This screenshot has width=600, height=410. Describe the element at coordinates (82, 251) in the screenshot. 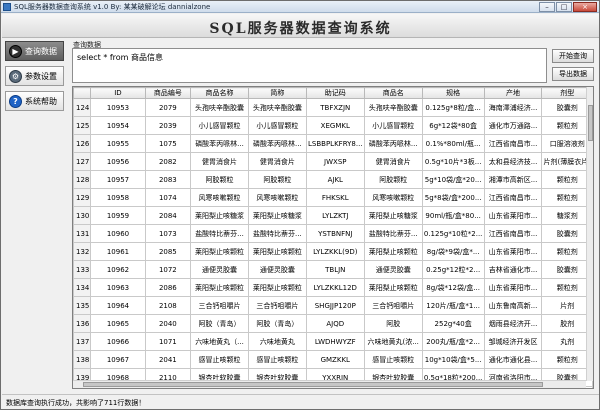

I see `row-number: 132` at that location.